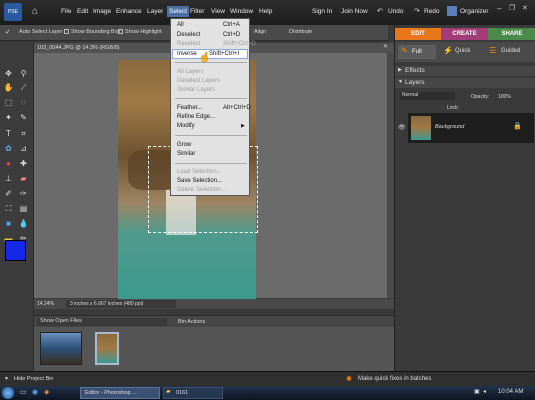  I want to click on shortcut-reselect: Shift+Ctrl+D, so click(239, 44).